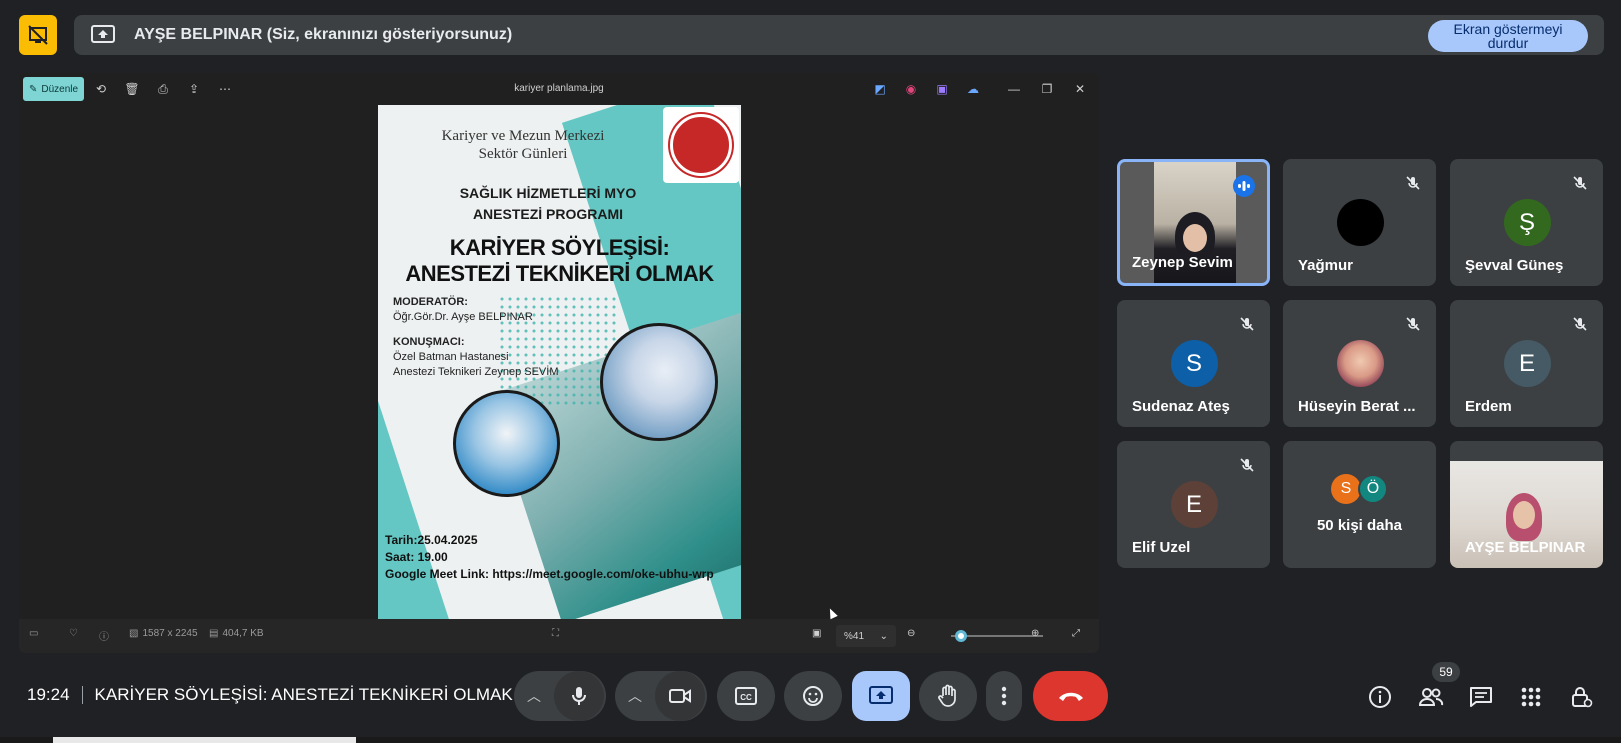 This screenshot has height=743, width=1621. I want to click on poster-department: SAĞLIK HİZMETLERİ MYO ANESTEZİ PROGRAMI, so click(548, 204).